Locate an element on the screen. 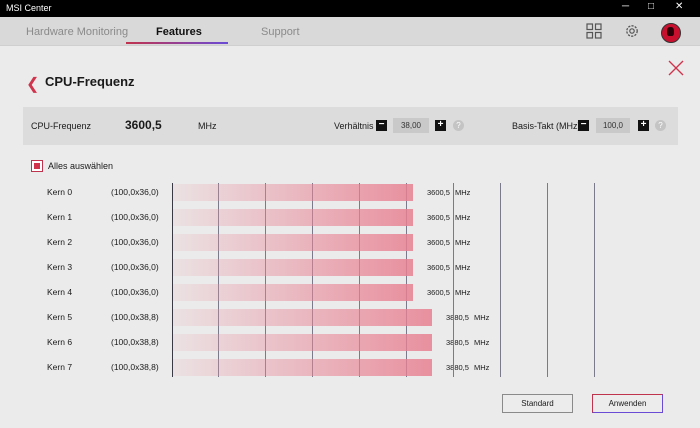  page-title: CPU-Frequenz is located at coordinates (90, 81).